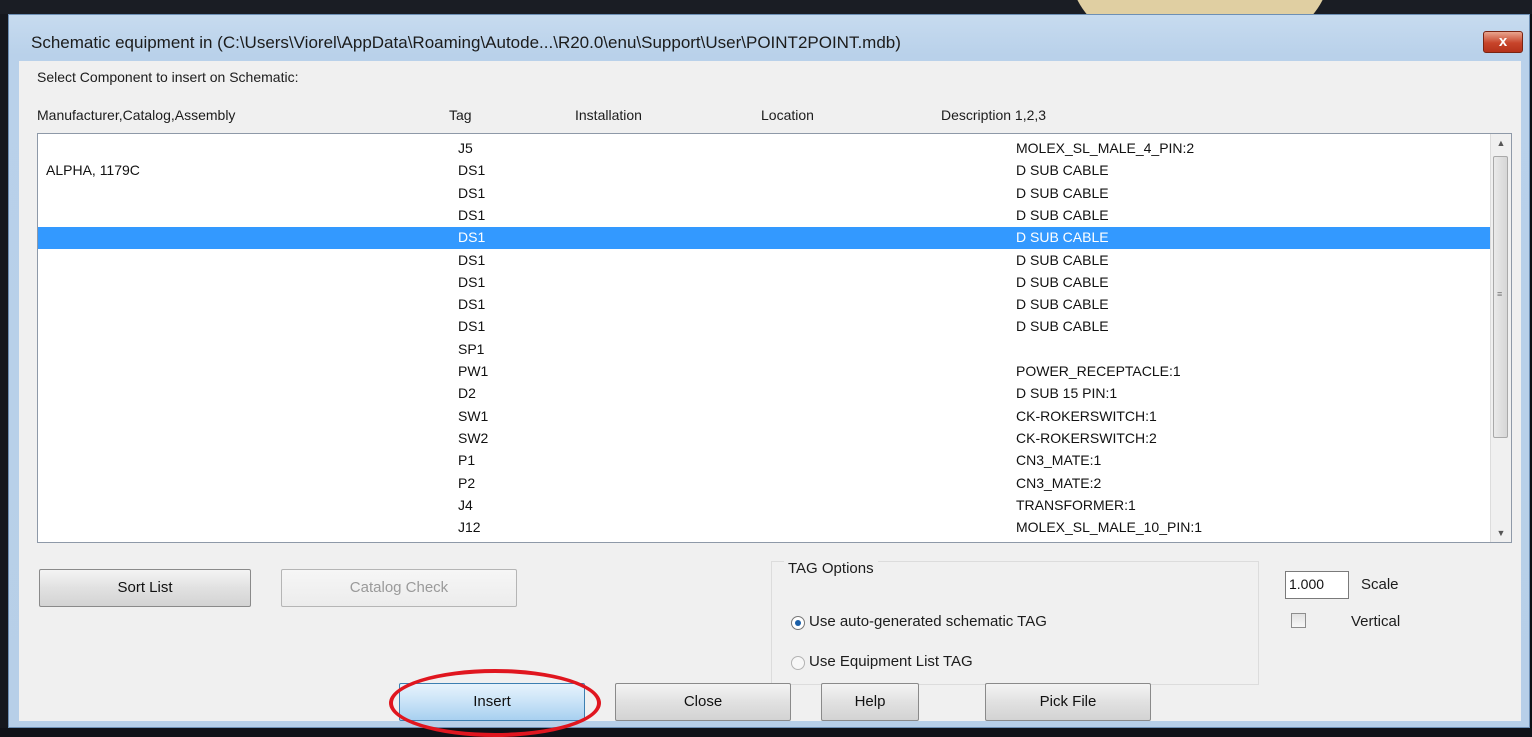  I want to click on table-row: SW2 CK-ROKERSWITCH:2, so click(765, 439).